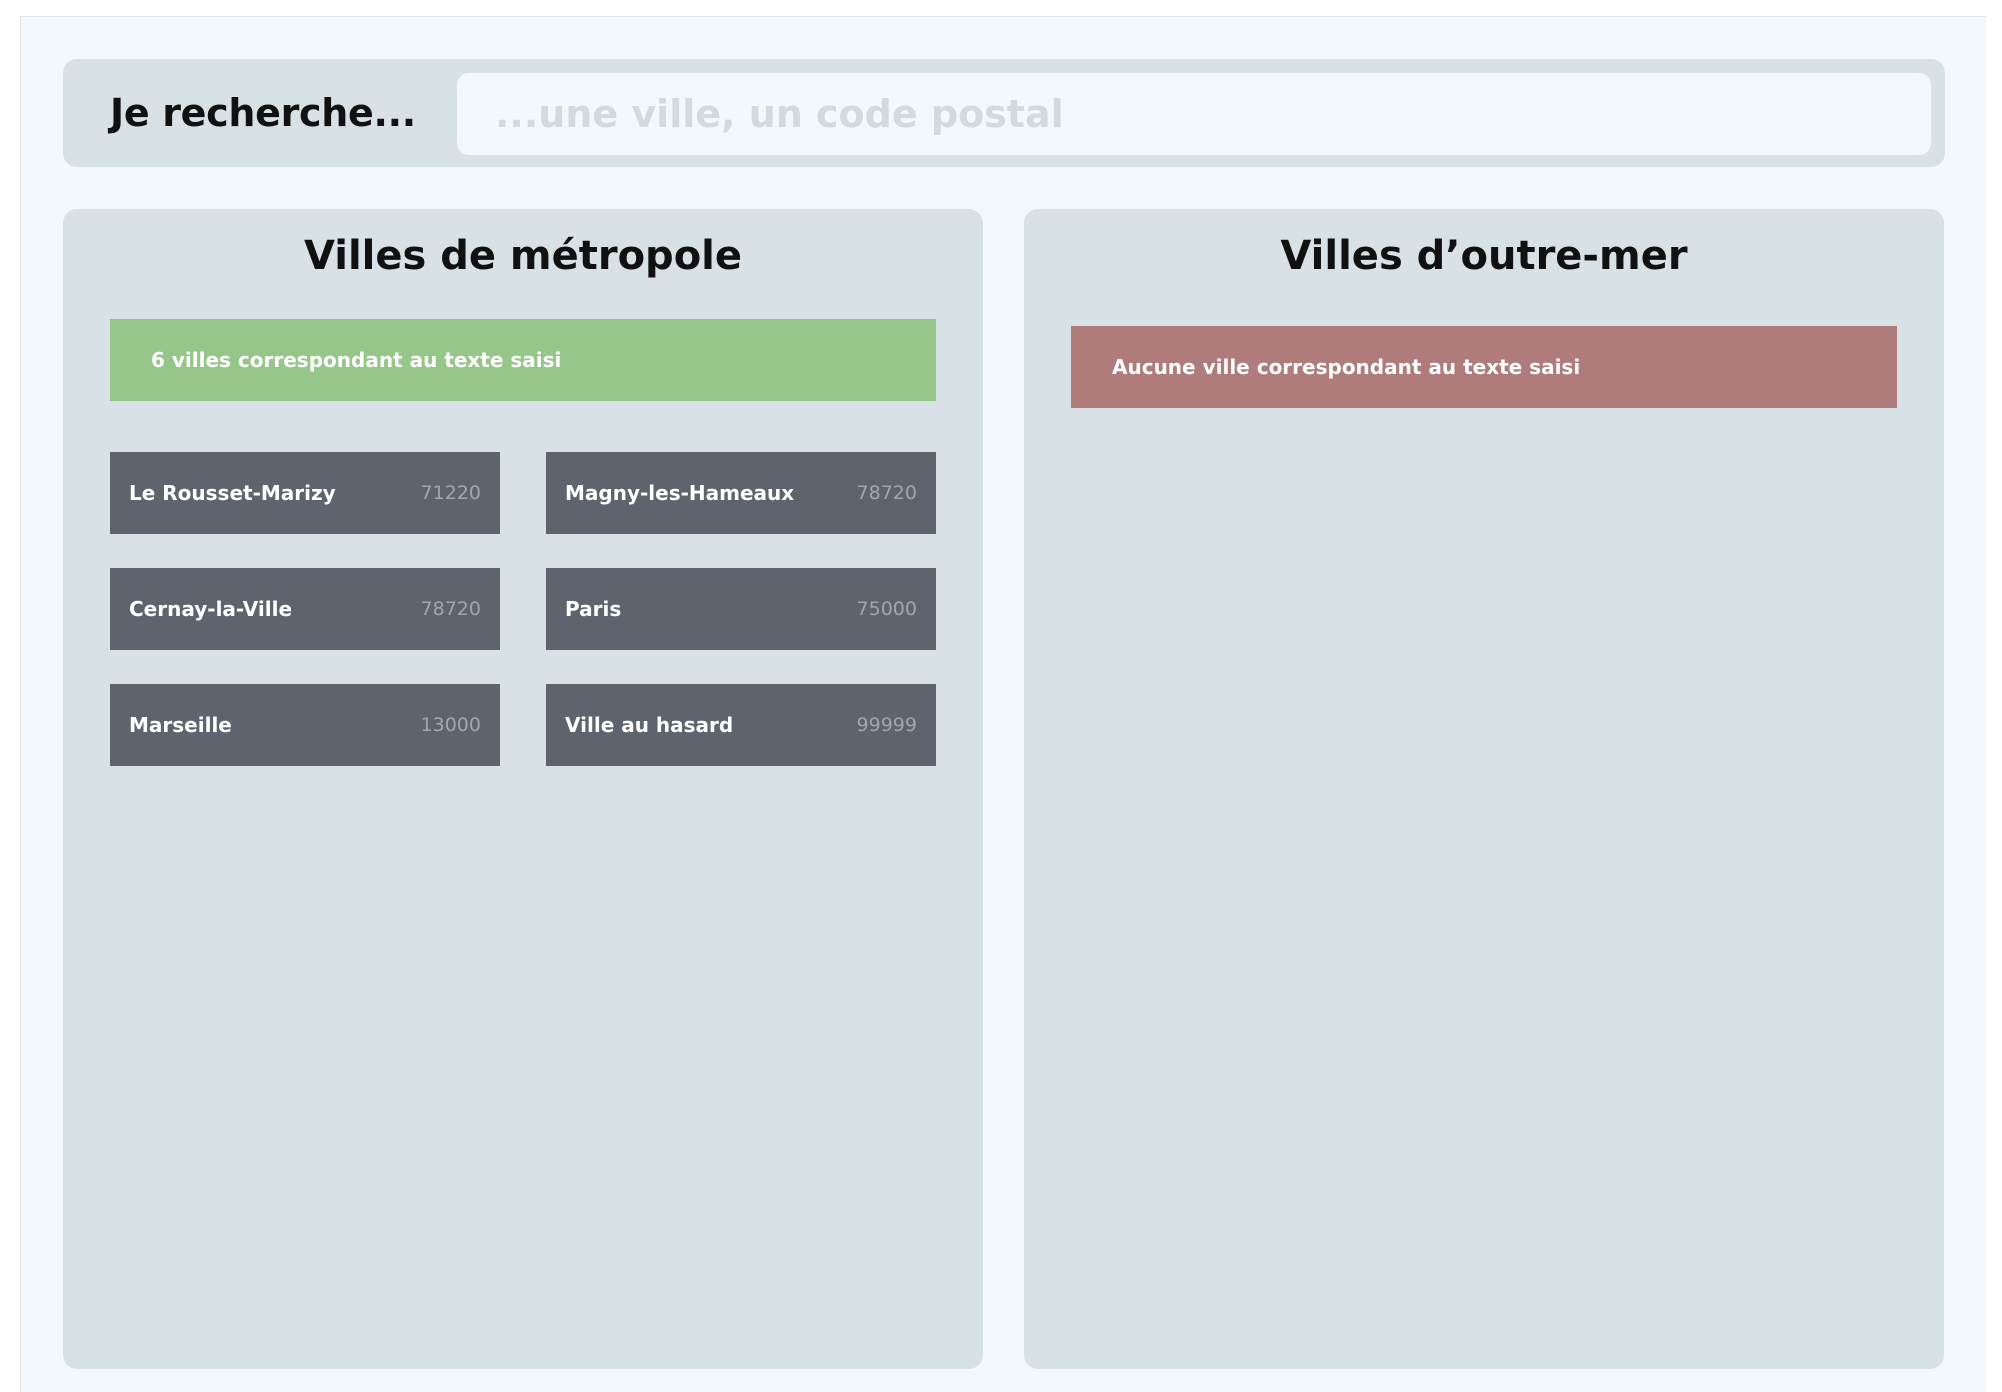 The image size is (2002, 1392). Describe the element at coordinates (523, 256) in the screenshot. I see `metropole-title: Villes de métropole` at that location.